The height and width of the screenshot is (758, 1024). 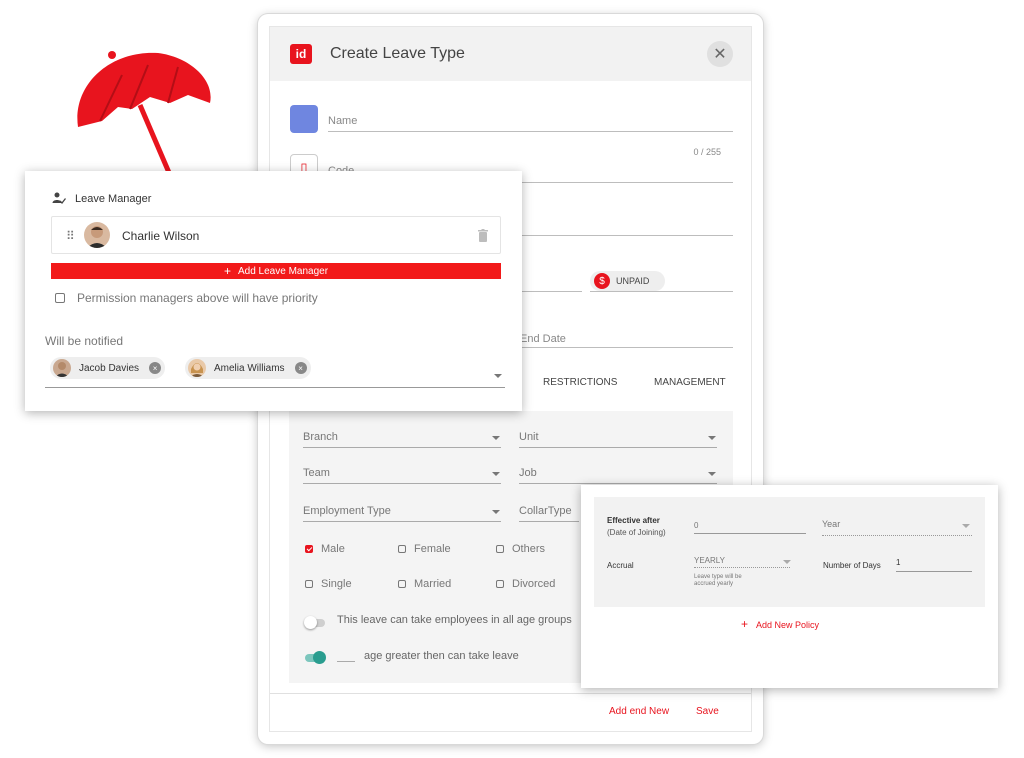 I want to click on team-select-label: Team, so click(x=316, y=473).